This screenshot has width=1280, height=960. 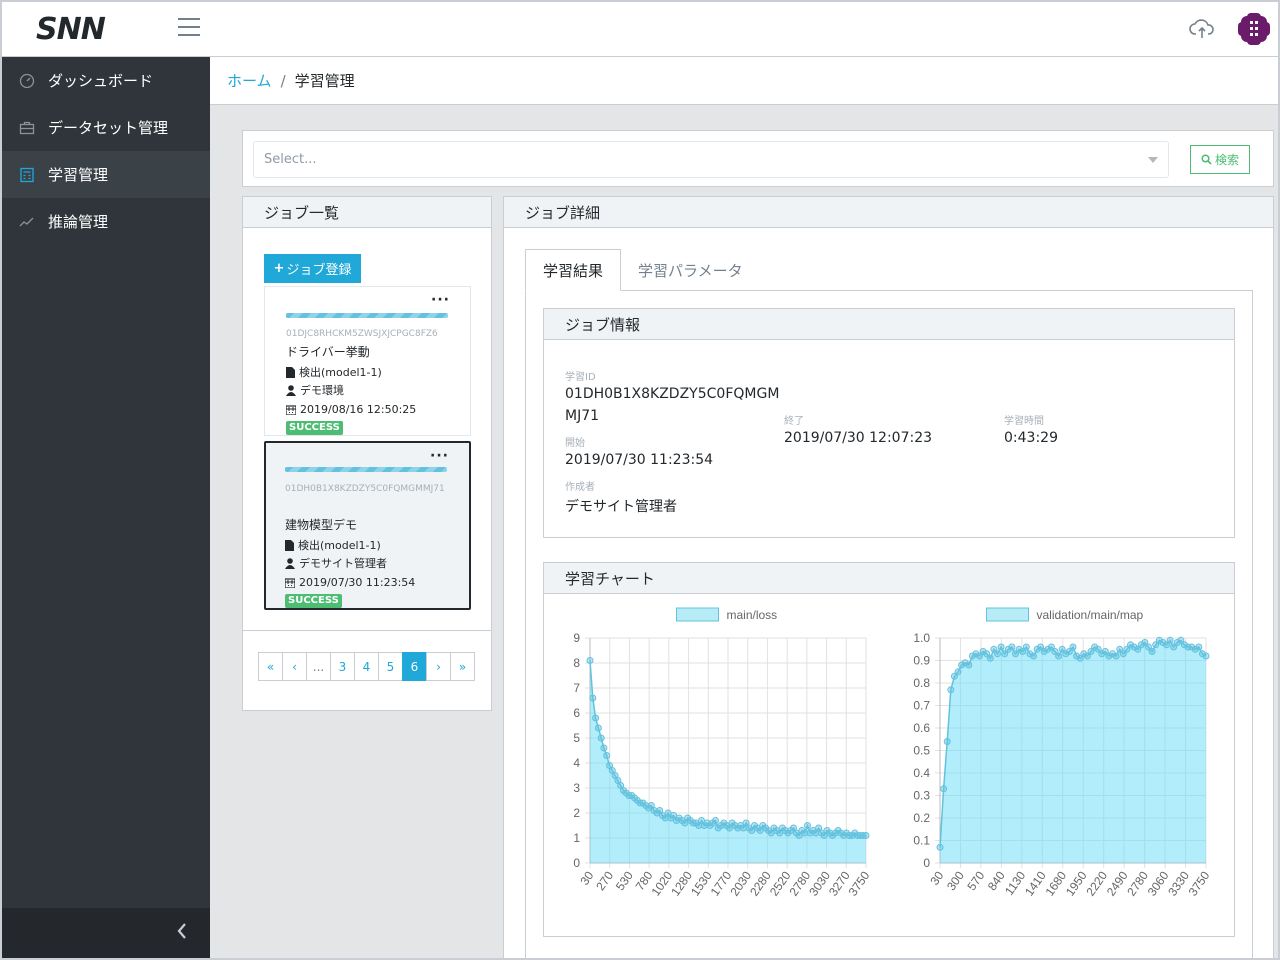 I want to click on snn-logo-icon: SNN, so click(x=84, y=28).